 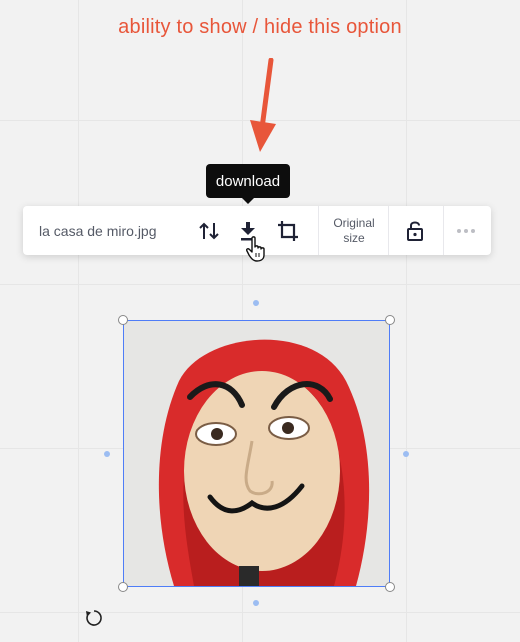 What do you see at coordinates (406, 454) in the screenshot?
I see `connector-dot-right` at bounding box center [406, 454].